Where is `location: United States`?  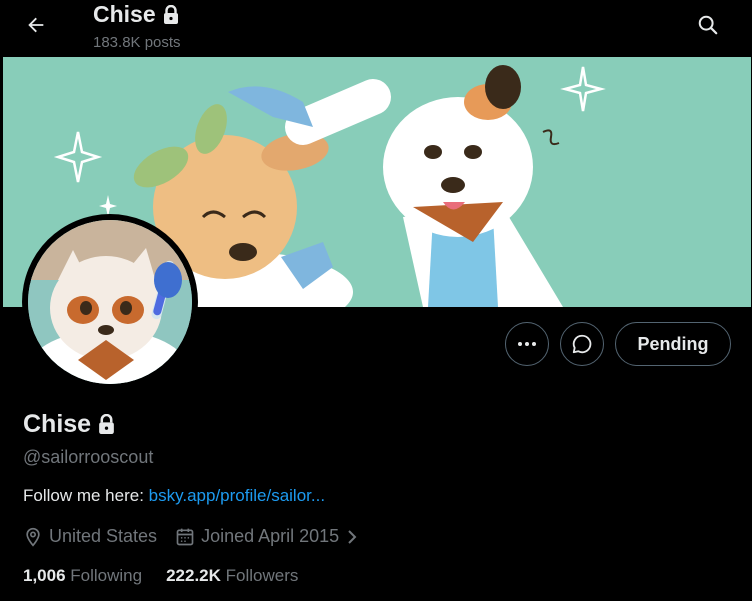 location: United States is located at coordinates (90, 536).